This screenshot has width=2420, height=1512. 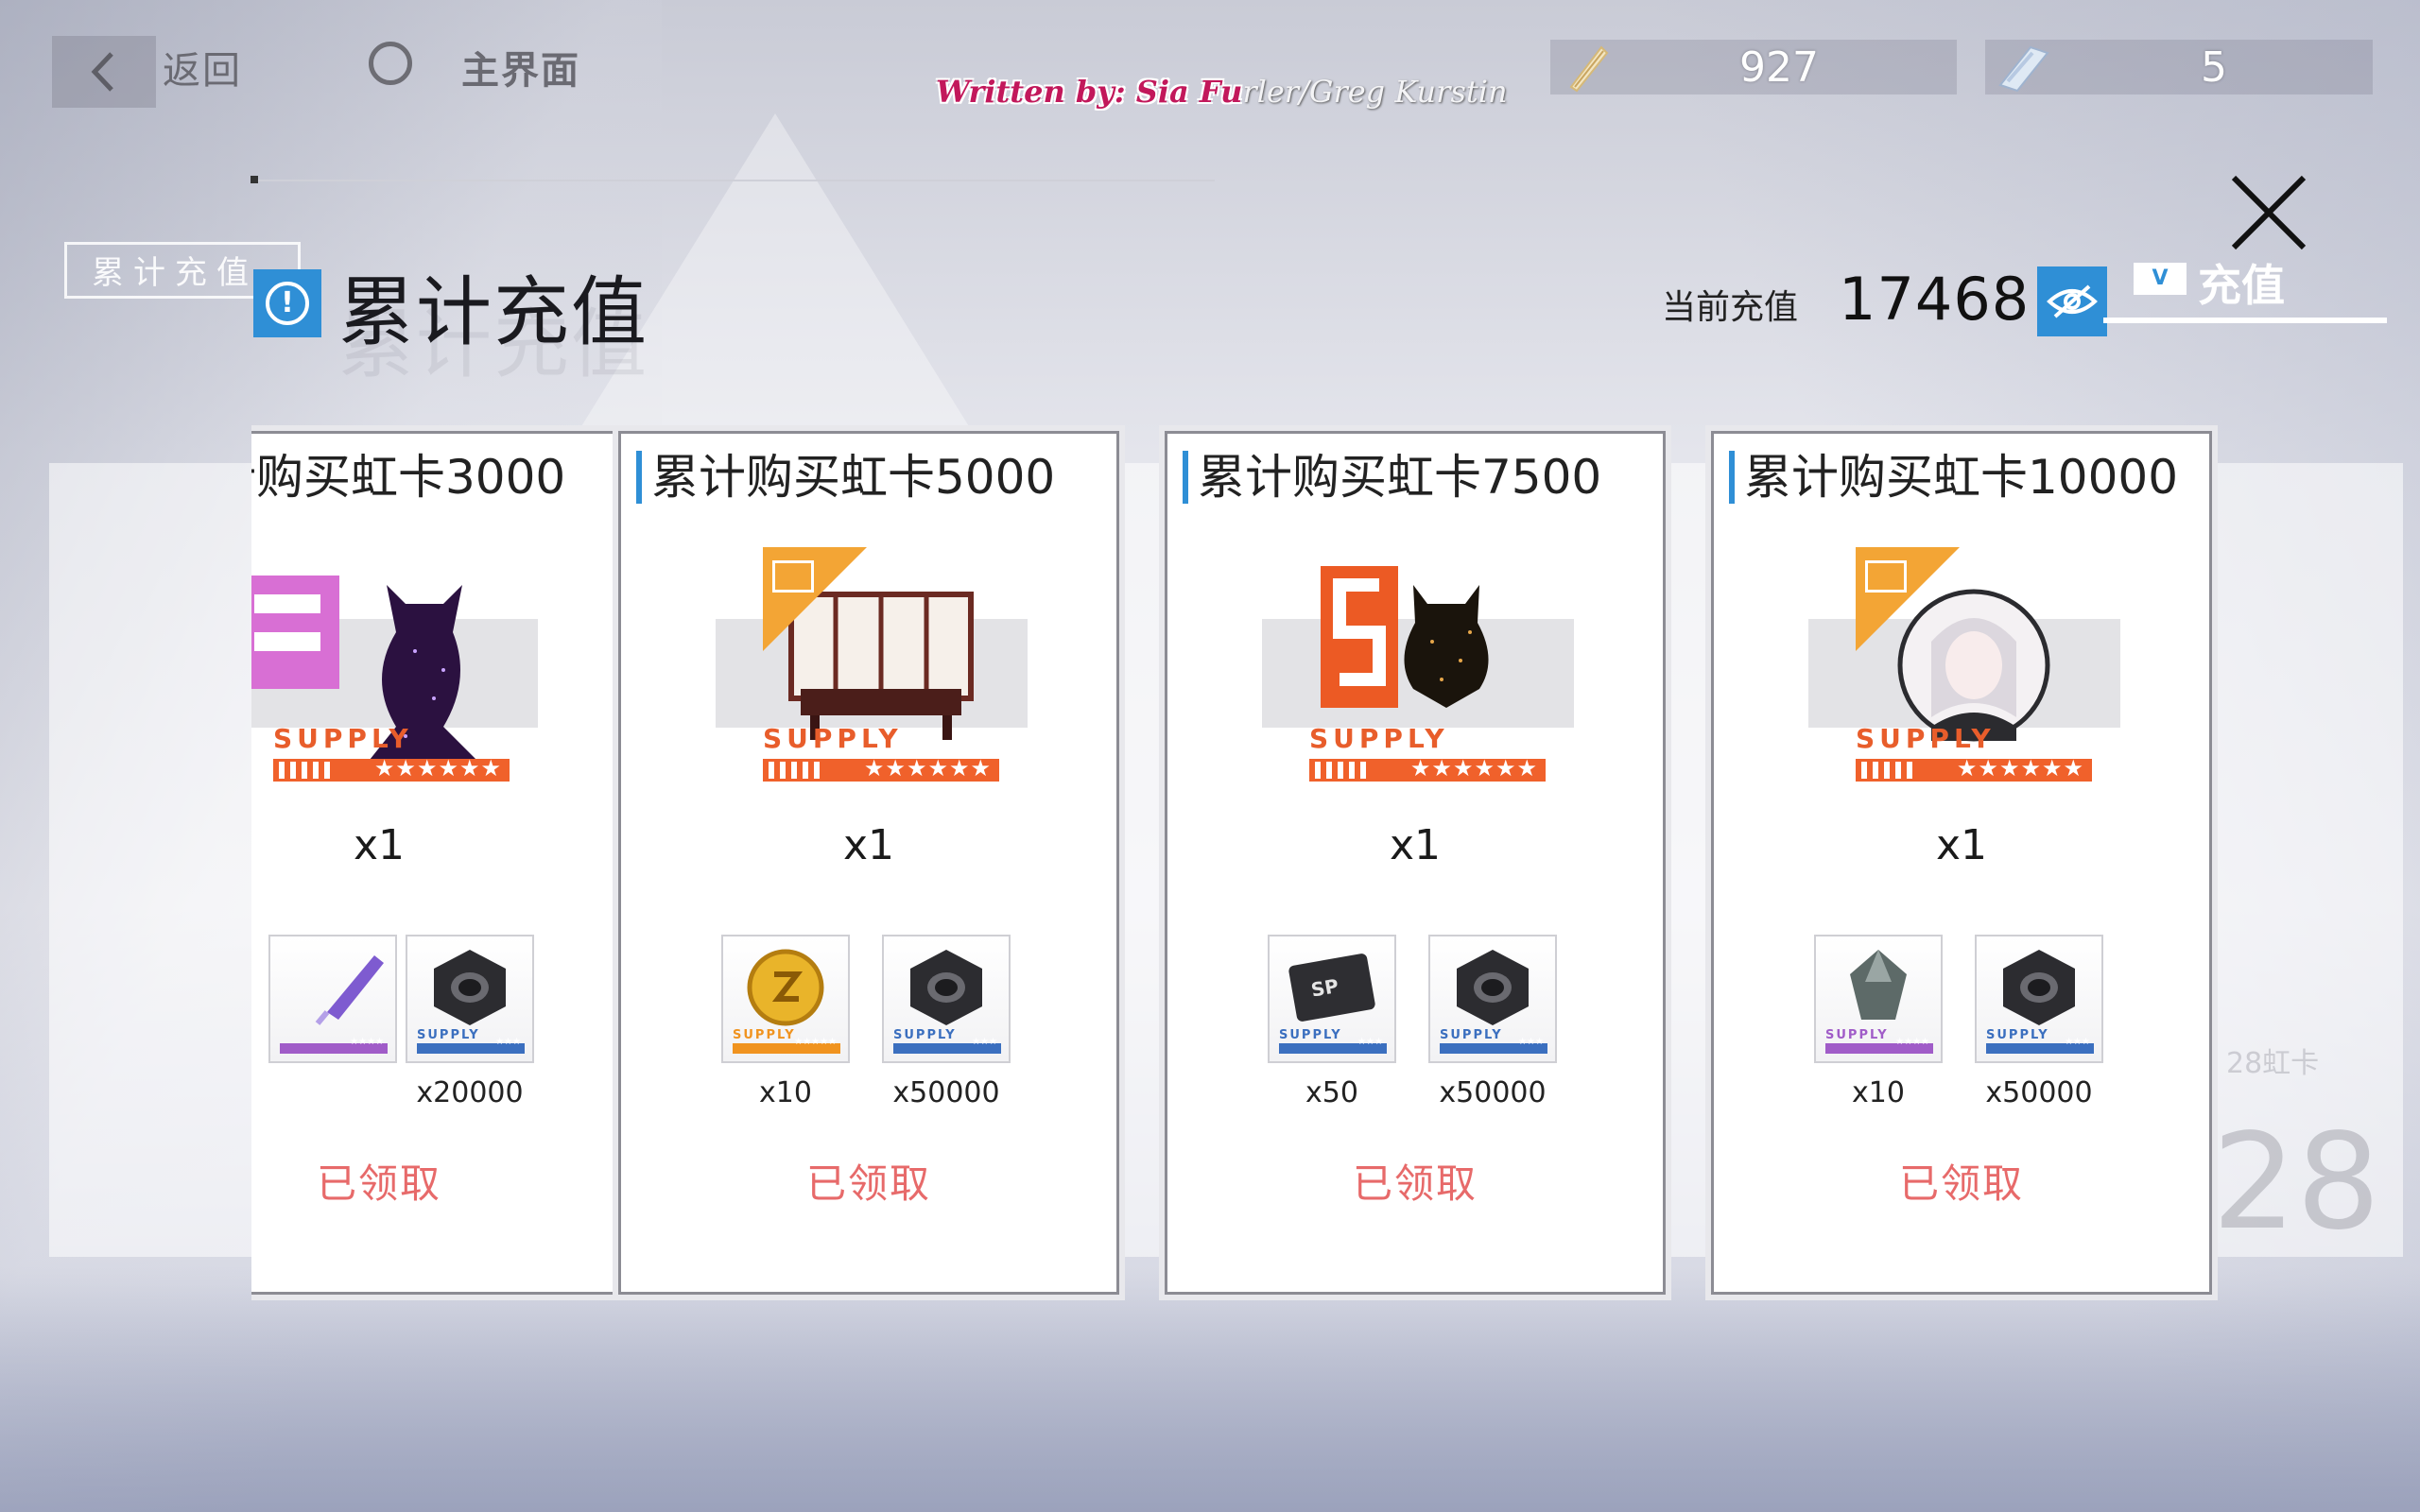 What do you see at coordinates (1730, 307) in the screenshot?
I see `current-recharge-label: 当前充值` at bounding box center [1730, 307].